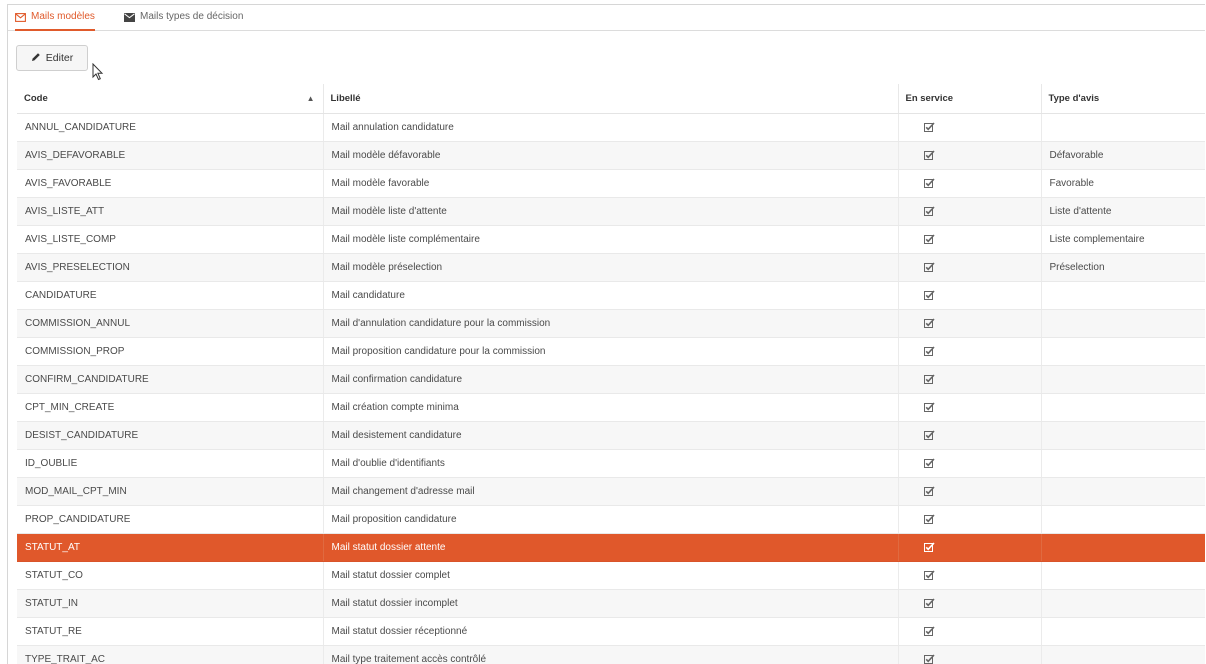 The width and height of the screenshot is (1206, 664). I want to click on envelope-outline-icon, so click(20, 17).